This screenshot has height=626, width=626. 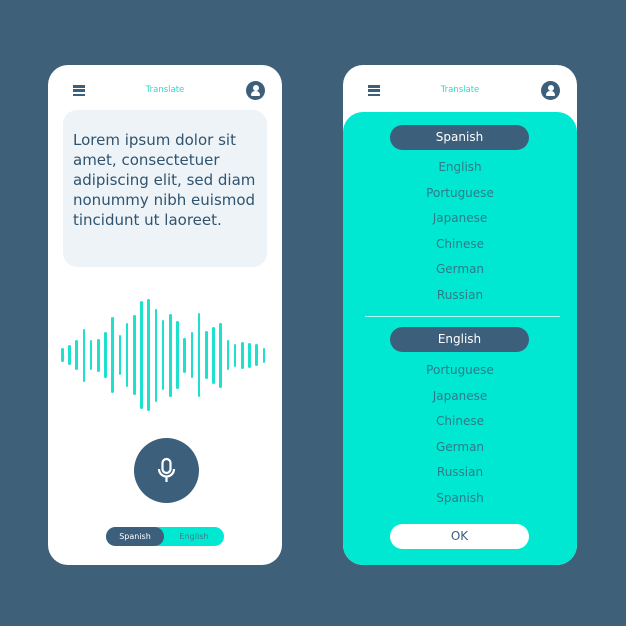 I want to click on toggle-source-language: Spanish, so click(x=135, y=536).